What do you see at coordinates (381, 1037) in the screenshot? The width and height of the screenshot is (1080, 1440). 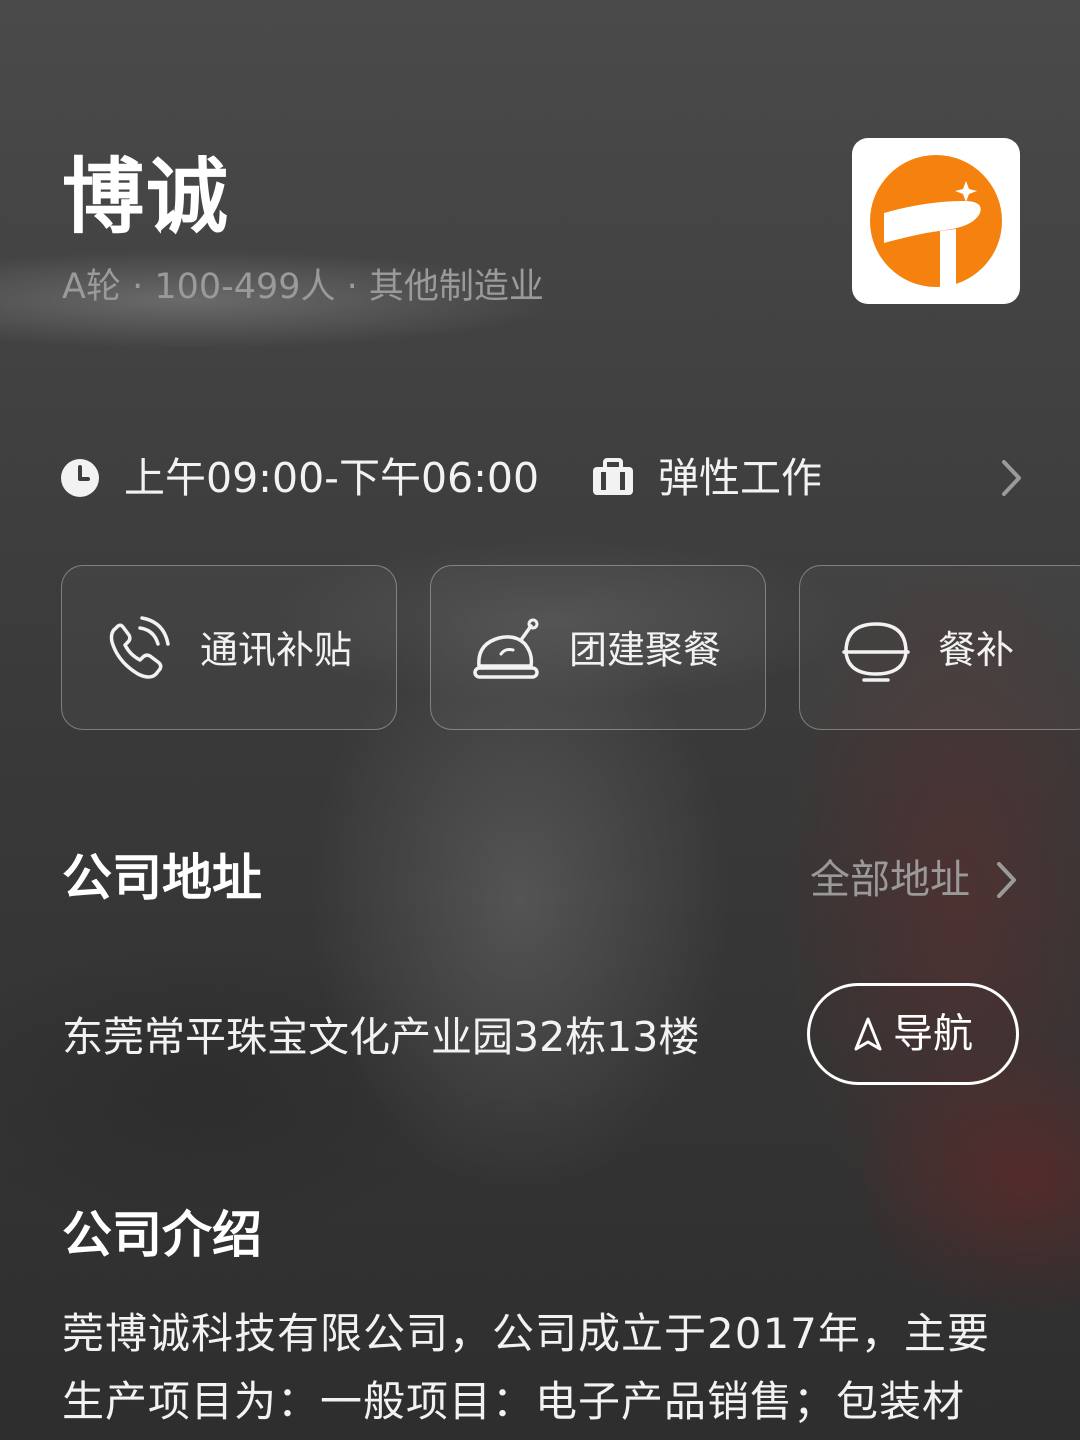 I see `address-text: 东莞常平珠宝文化产业园32栋13楼` at bounding box center [381, 1037].